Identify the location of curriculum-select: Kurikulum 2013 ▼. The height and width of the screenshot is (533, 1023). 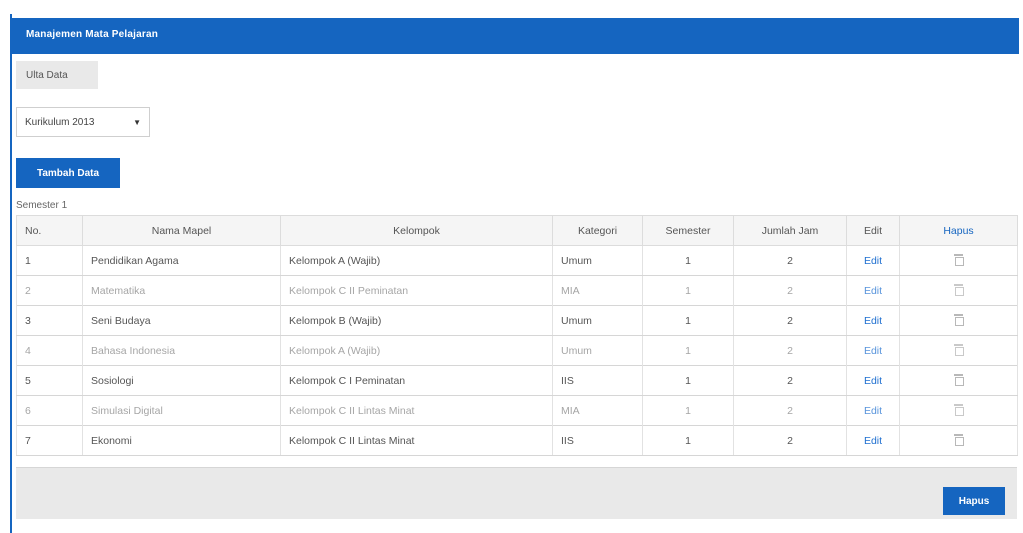
(83, 122).